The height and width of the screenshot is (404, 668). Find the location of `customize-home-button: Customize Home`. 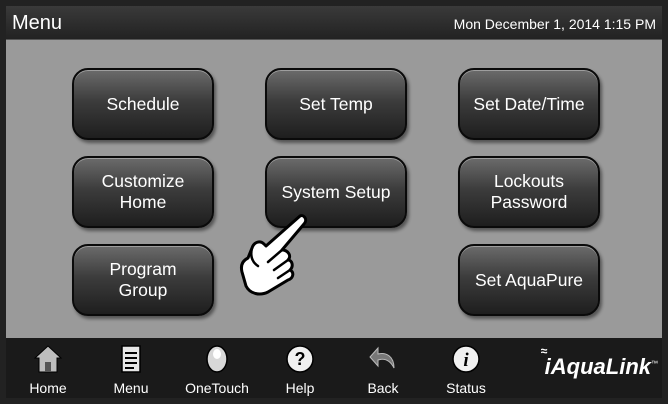

customize-home-button: Customize Home is located at coordinates (143, 192).